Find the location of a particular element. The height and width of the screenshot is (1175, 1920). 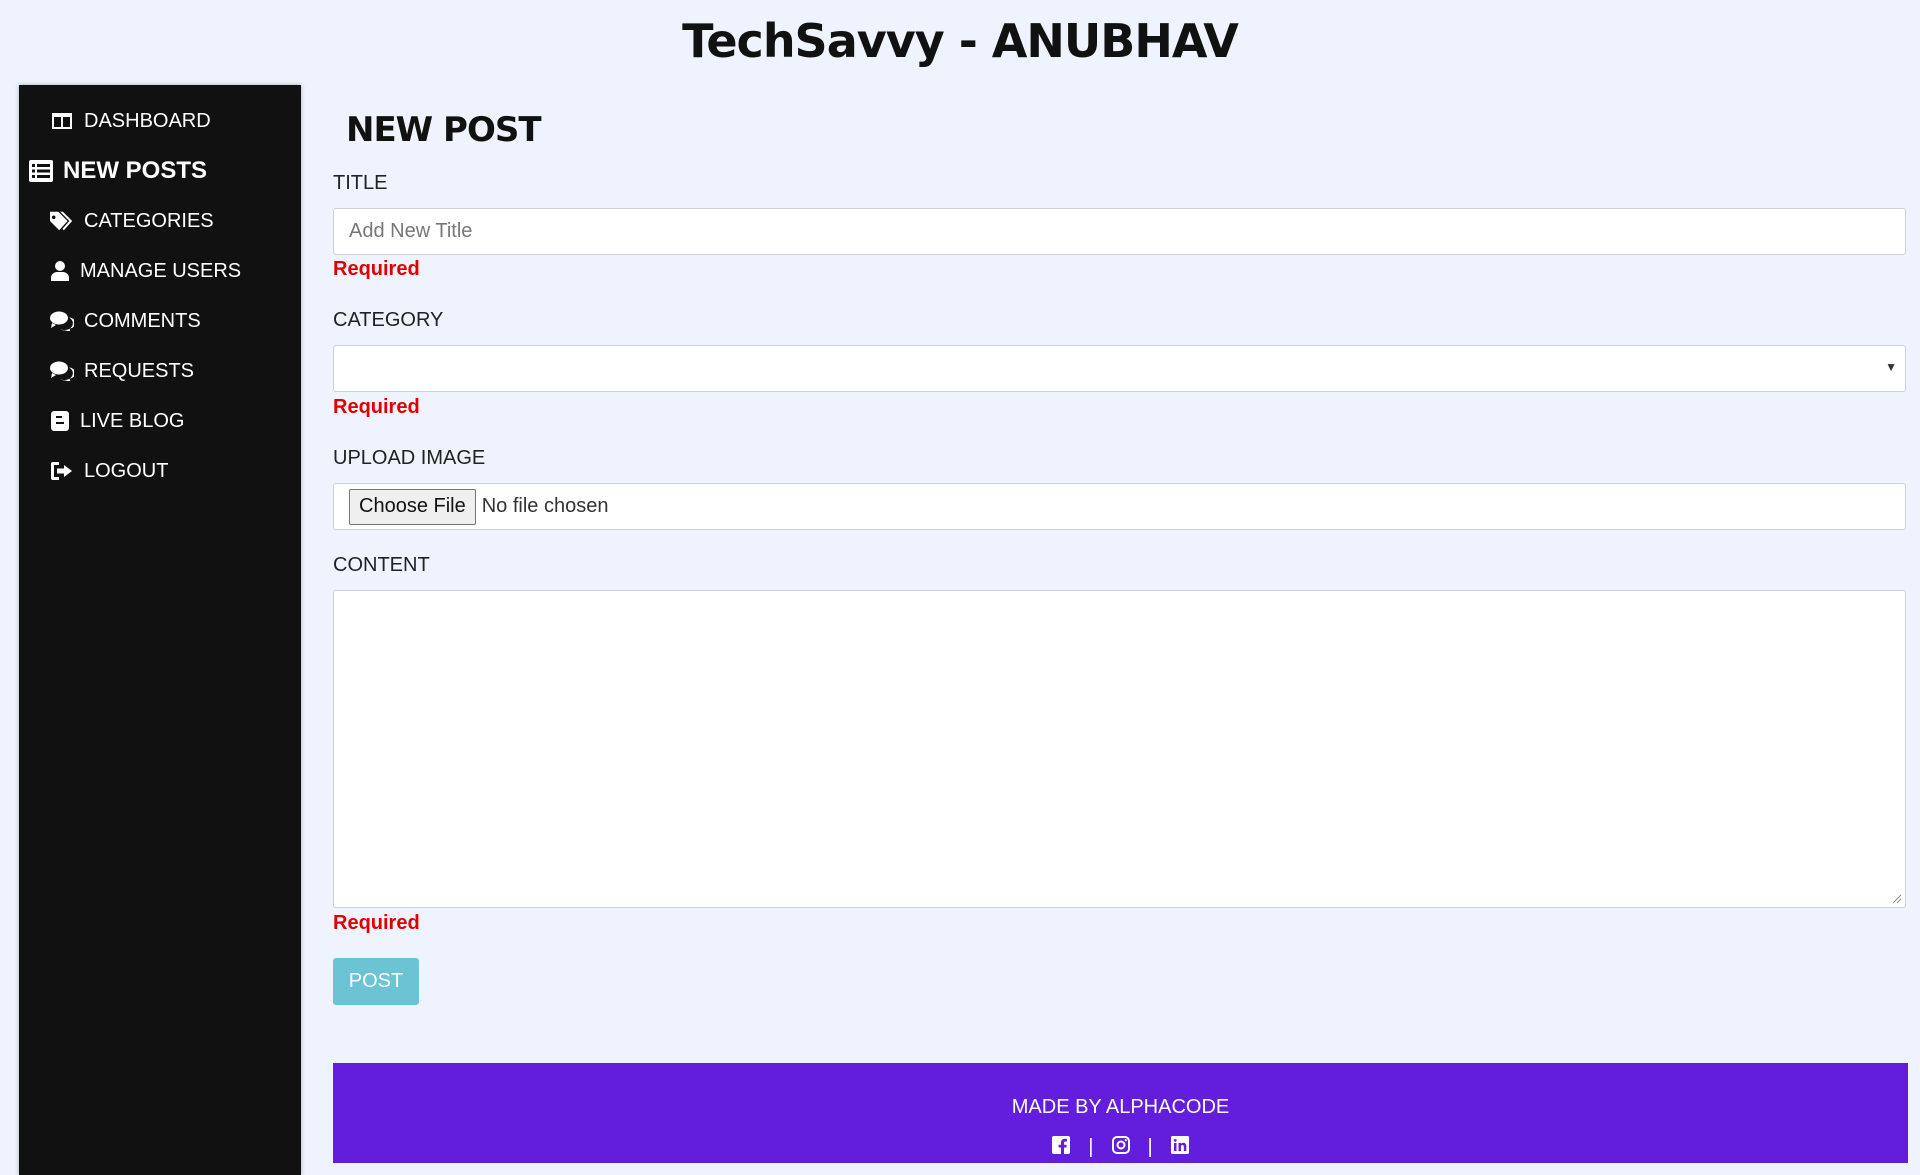

linkedin-icon is located at coordinates (1179, 1147).